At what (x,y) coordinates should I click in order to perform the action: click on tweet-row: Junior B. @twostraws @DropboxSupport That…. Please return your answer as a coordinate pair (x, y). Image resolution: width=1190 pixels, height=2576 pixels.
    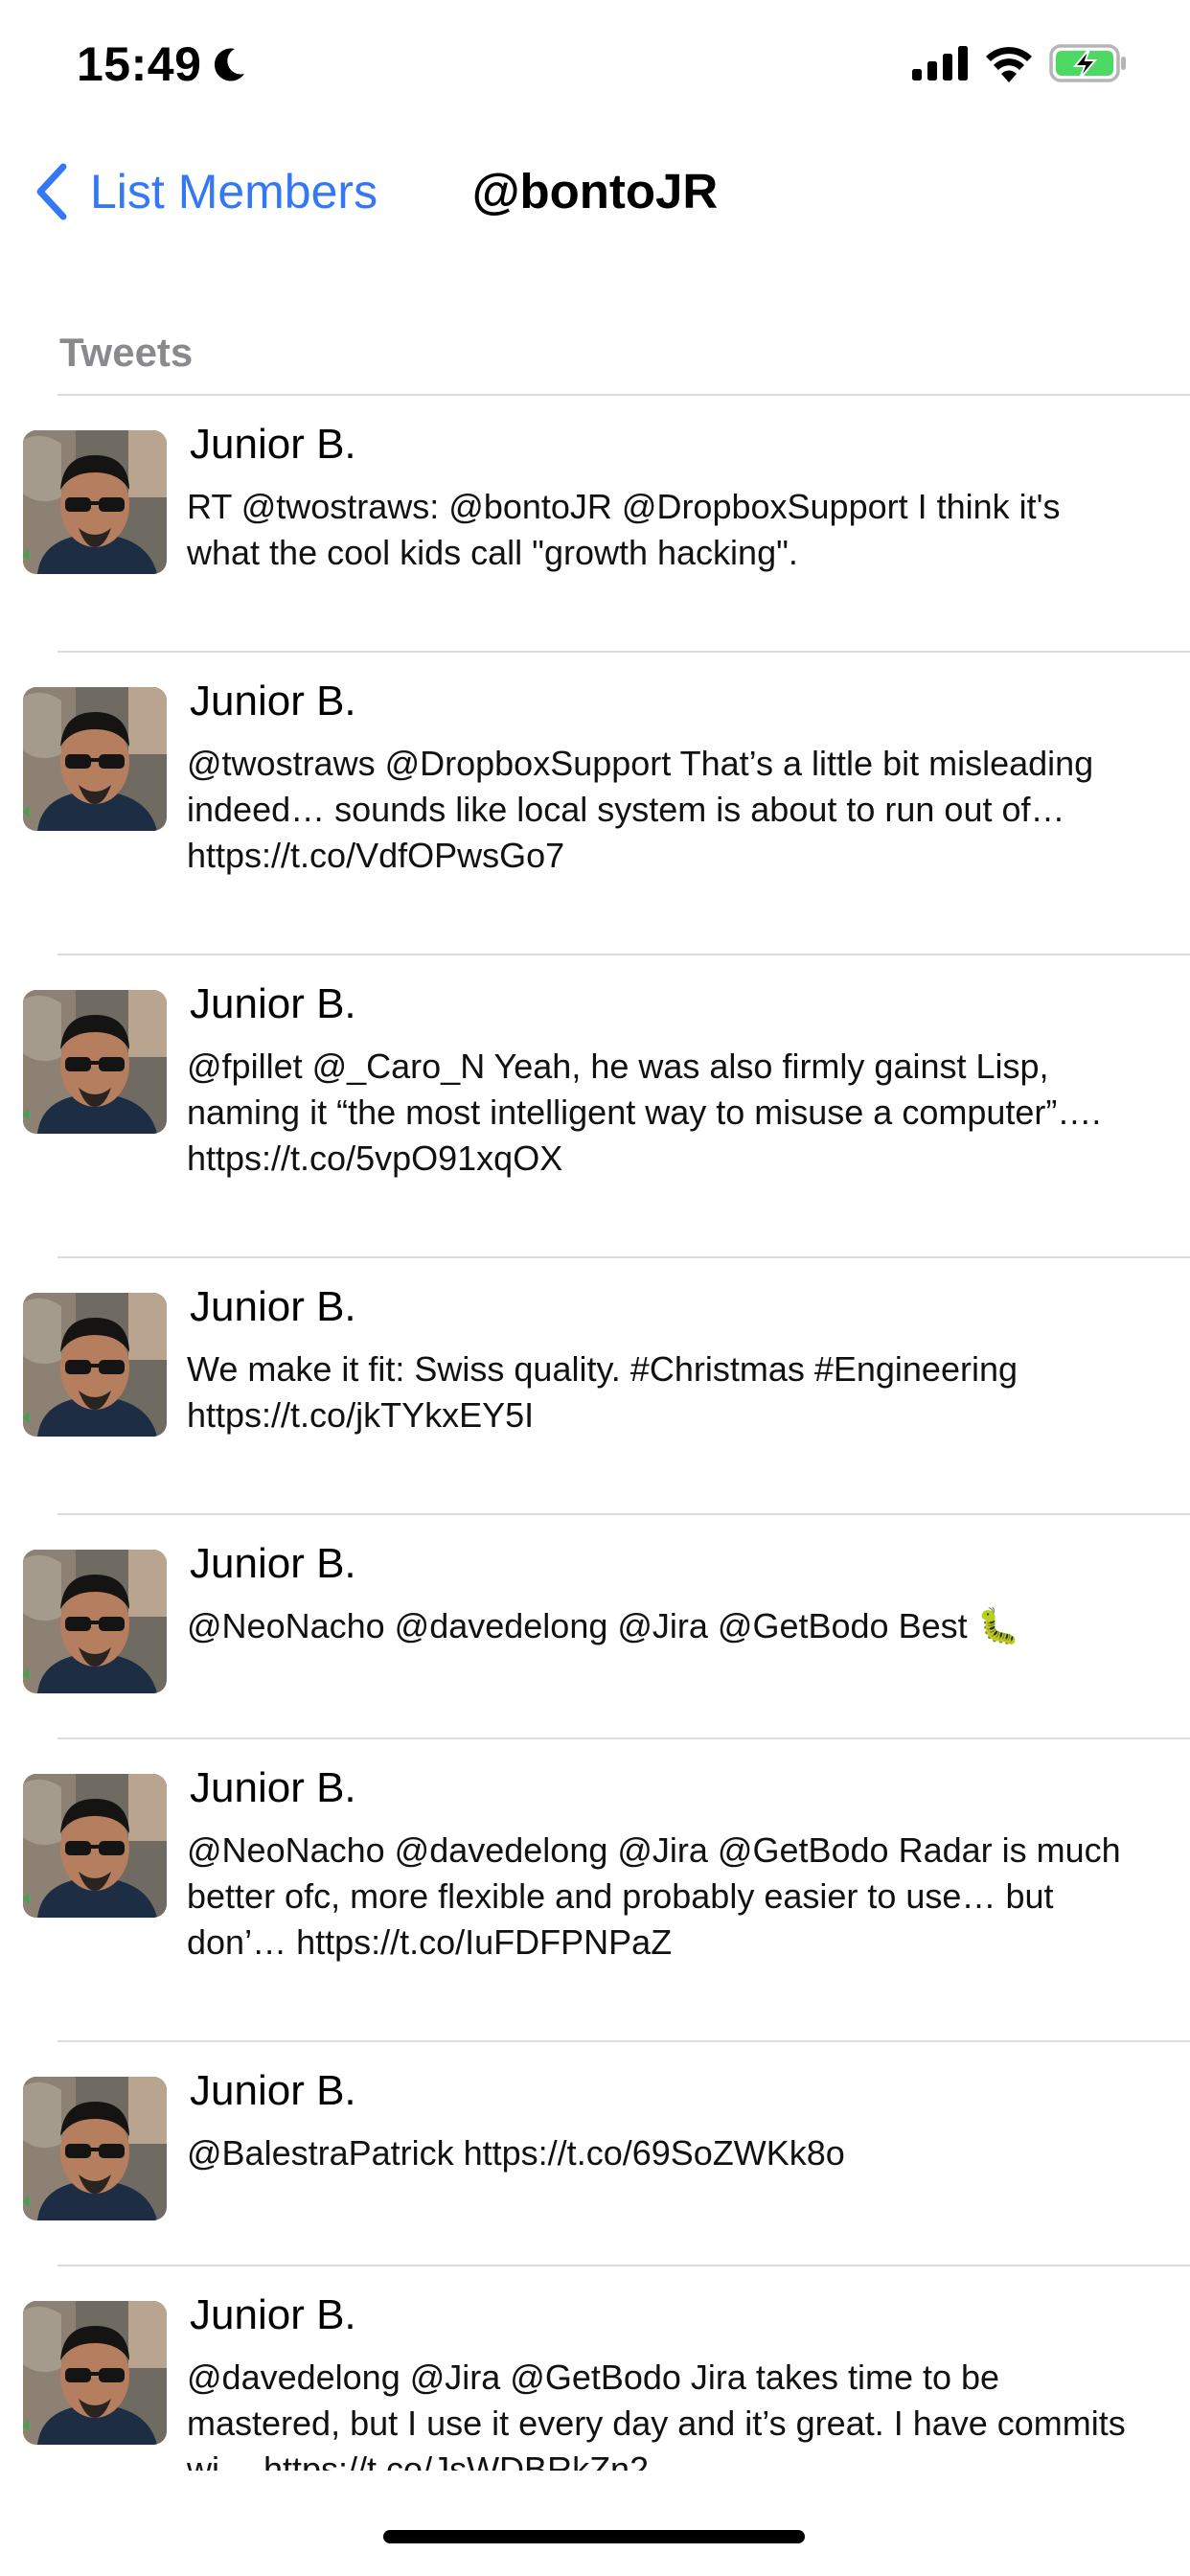
    Looking at the image, I should click on (595, 804).